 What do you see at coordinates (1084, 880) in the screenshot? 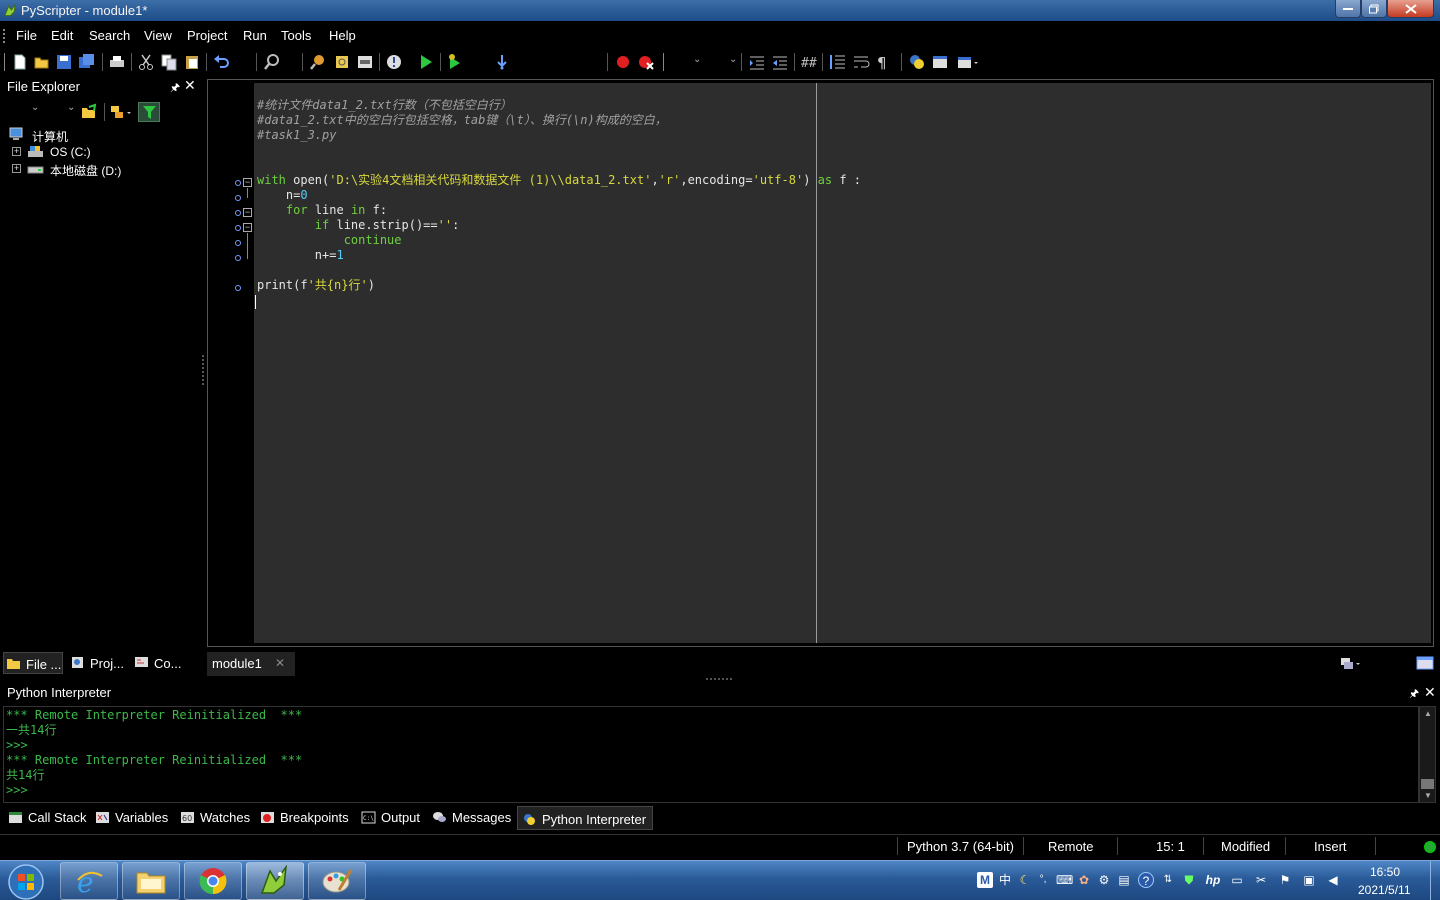
I see `ime-skin-icon: ✿` at bounding box center [1084, 880].